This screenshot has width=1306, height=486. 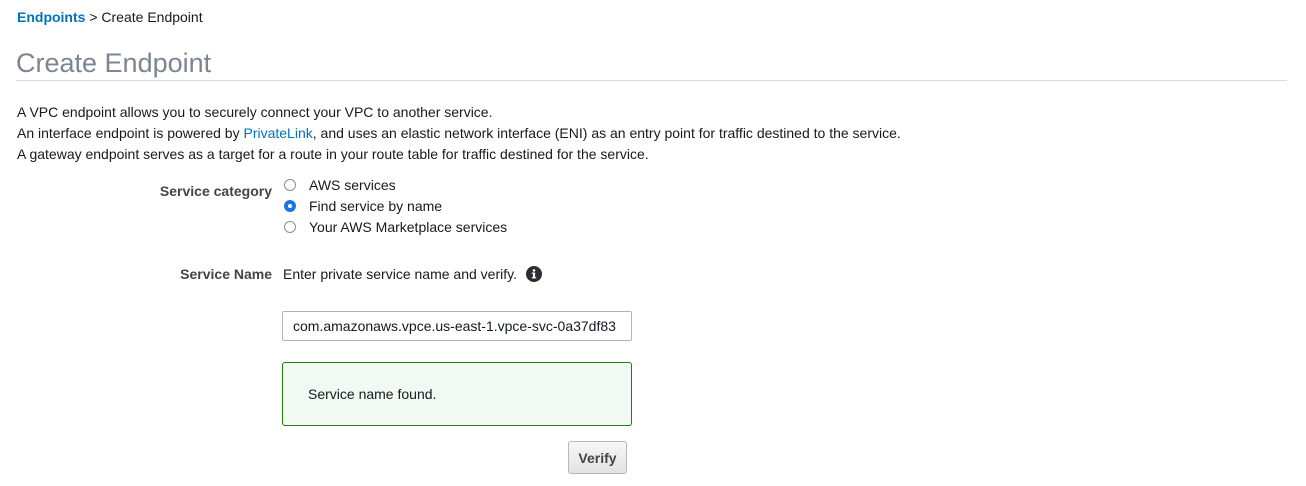 What do you see at coordinates (534, 274) in the screenshot?
I see `info-circle-icon` at bounding box center [534, 274].